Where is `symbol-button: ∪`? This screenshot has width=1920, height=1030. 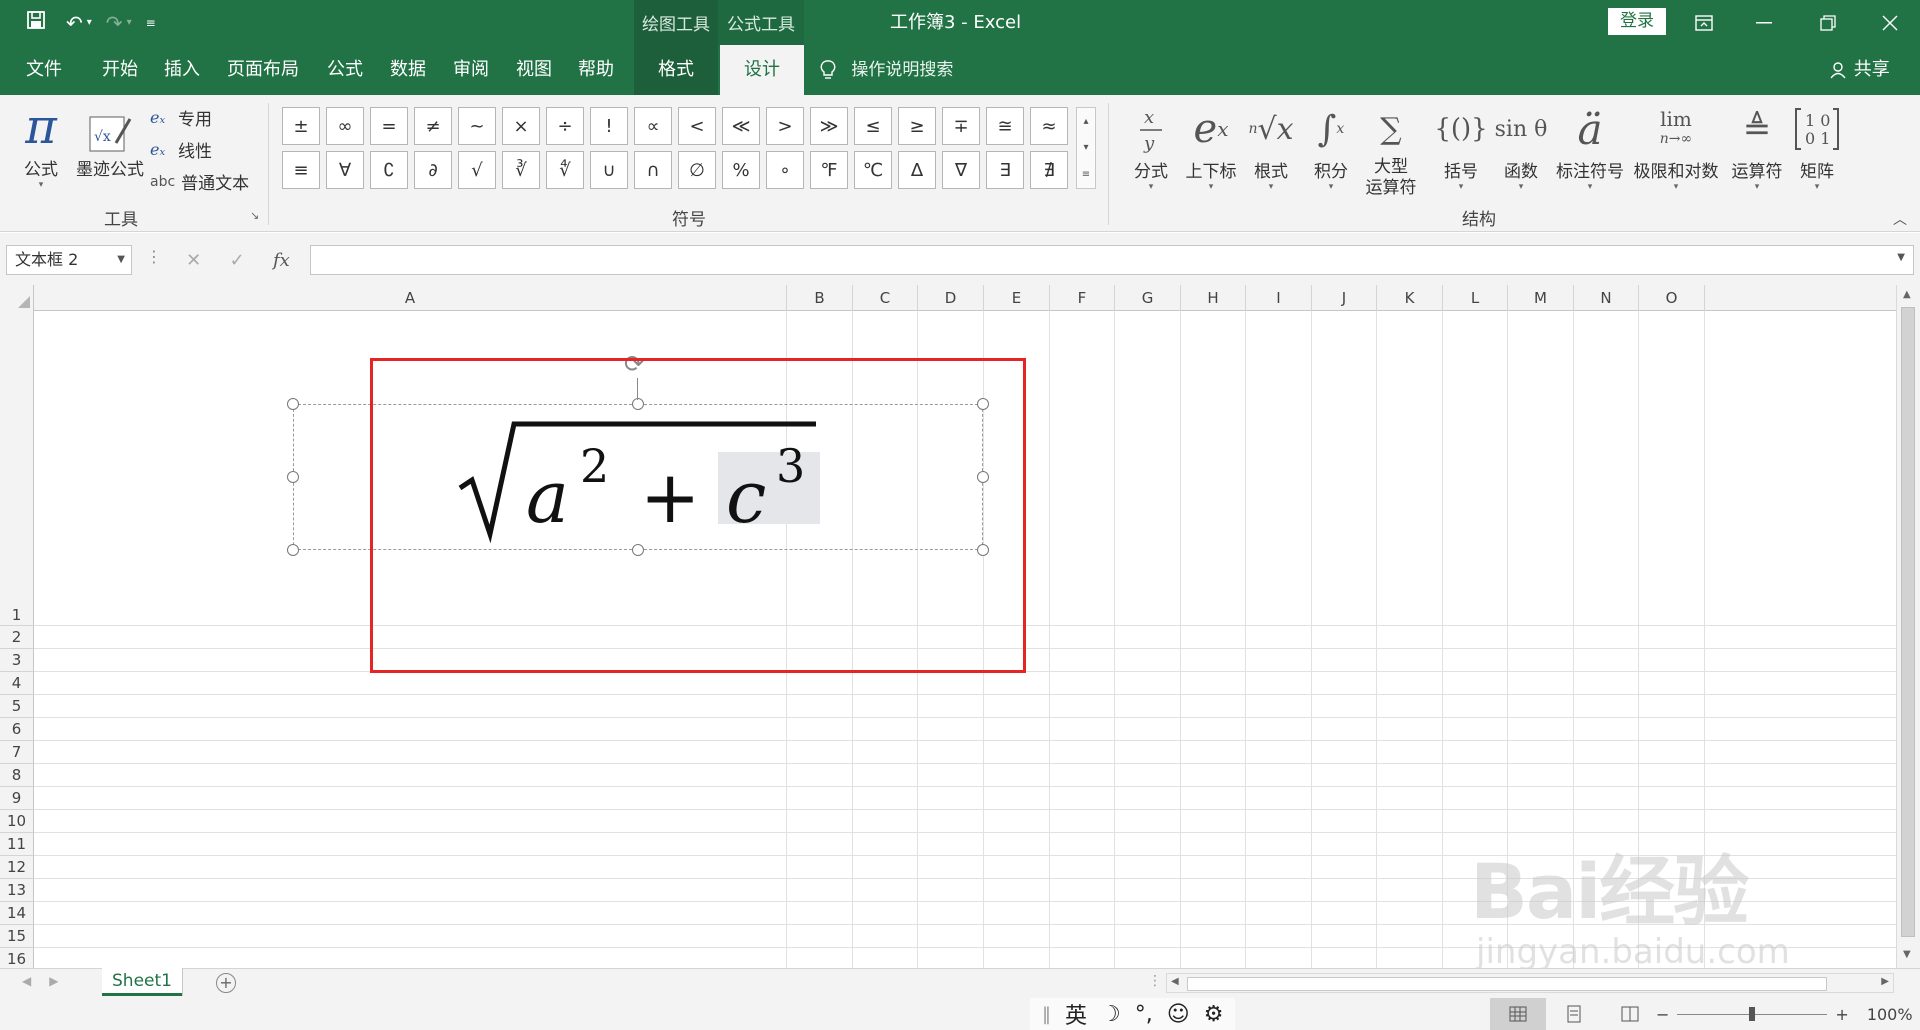 symbol-button: ∪ is located at coordinates (609, 170).